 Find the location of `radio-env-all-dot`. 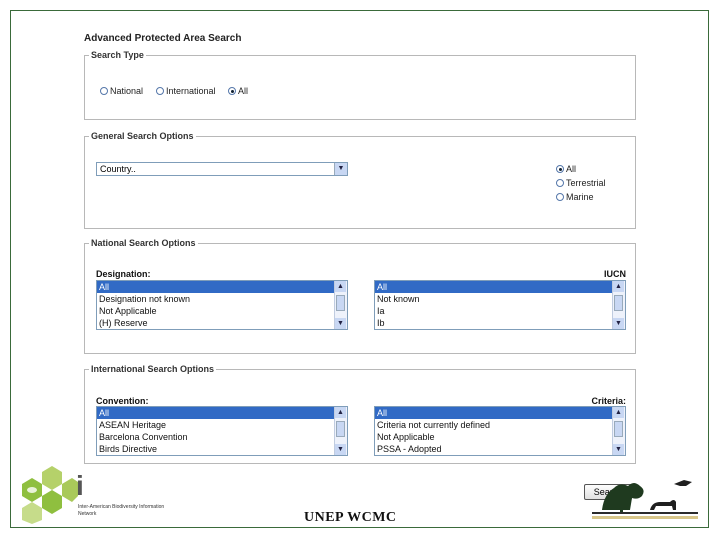

radio-env-all-dot is located at coordinates (560, 169).